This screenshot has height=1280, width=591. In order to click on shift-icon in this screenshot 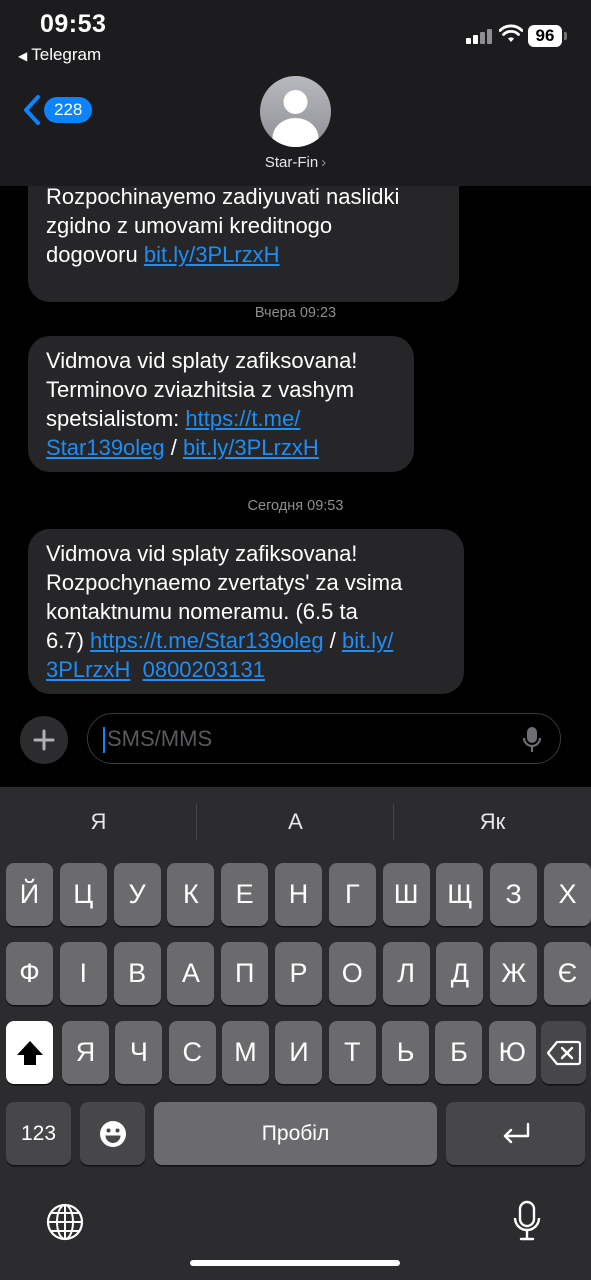, I will do `click(29, 1053)`.